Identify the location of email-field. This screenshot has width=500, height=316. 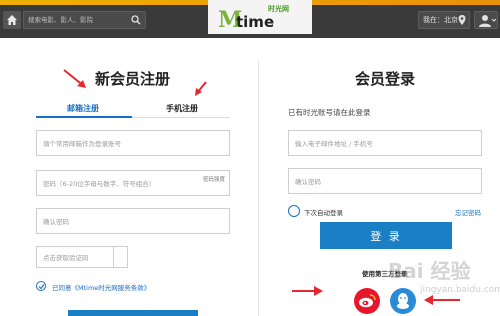
(133, 143).